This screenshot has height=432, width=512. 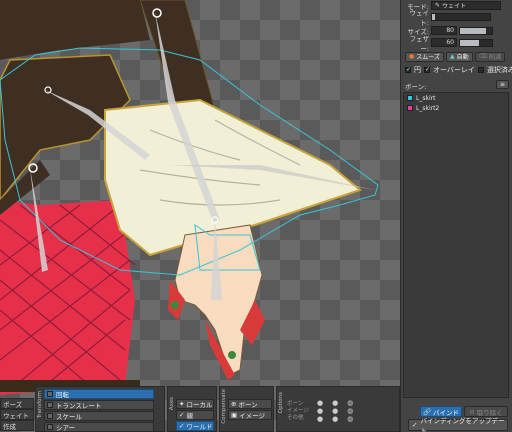 I want to click on update-binding-button: ✓ バインディングをアップデート, so click(x=458, y=424).